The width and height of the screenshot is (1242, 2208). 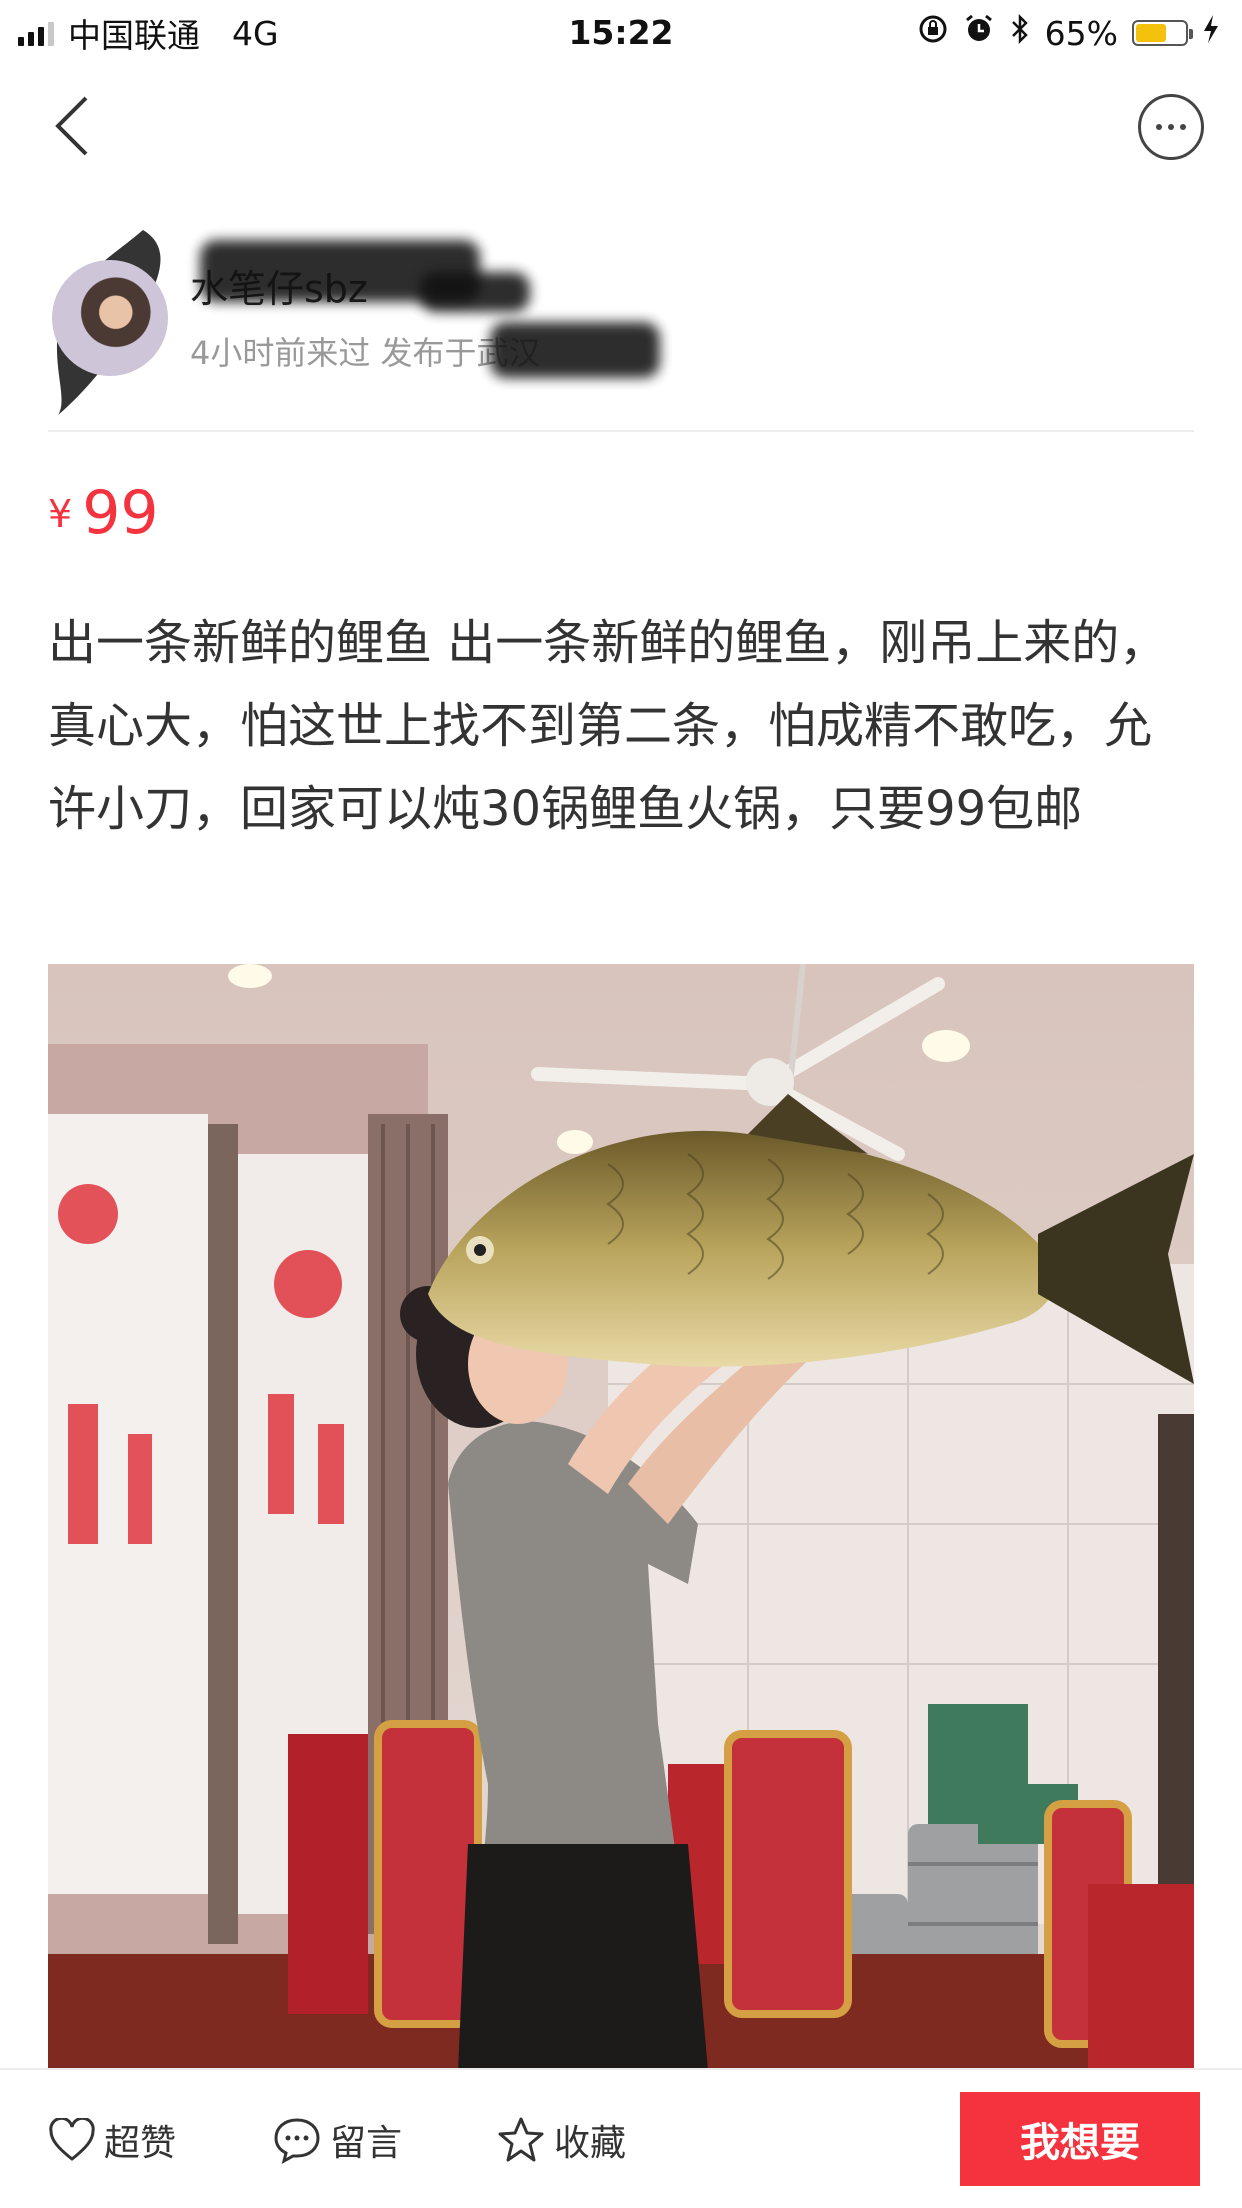 I want to click on like-button: 超赞, so click(x=112, y=2140).